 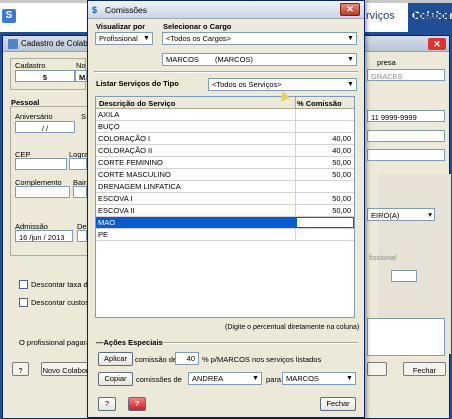 I want to click on cargo-select: <Todos os Cargos> ▼, so click(x=259, y=38).